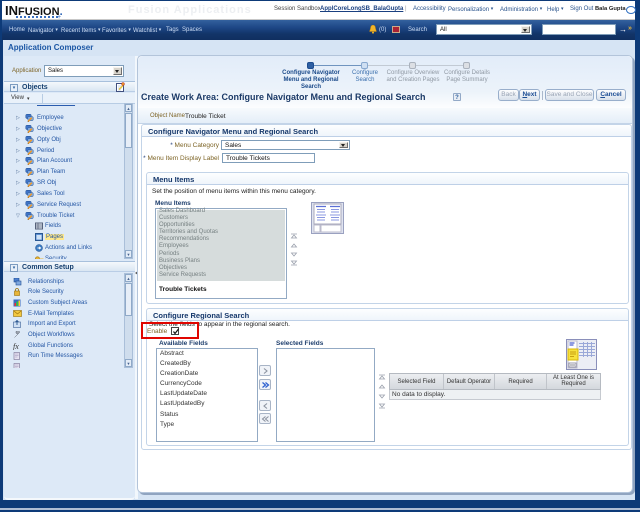 The height and width of the screenshot is (512, 640). Describe the element at coordinates (16, 346) in the screenshot. I see `svg-text: fx` at that location.